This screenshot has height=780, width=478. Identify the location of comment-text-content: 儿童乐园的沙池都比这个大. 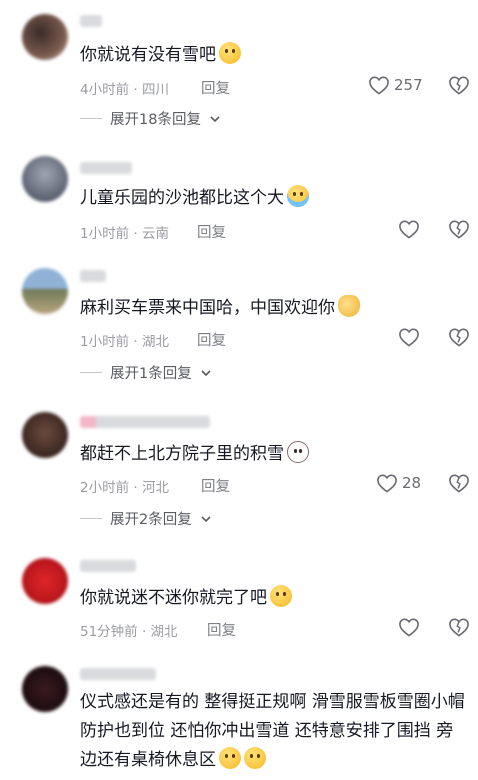
(182, 198).